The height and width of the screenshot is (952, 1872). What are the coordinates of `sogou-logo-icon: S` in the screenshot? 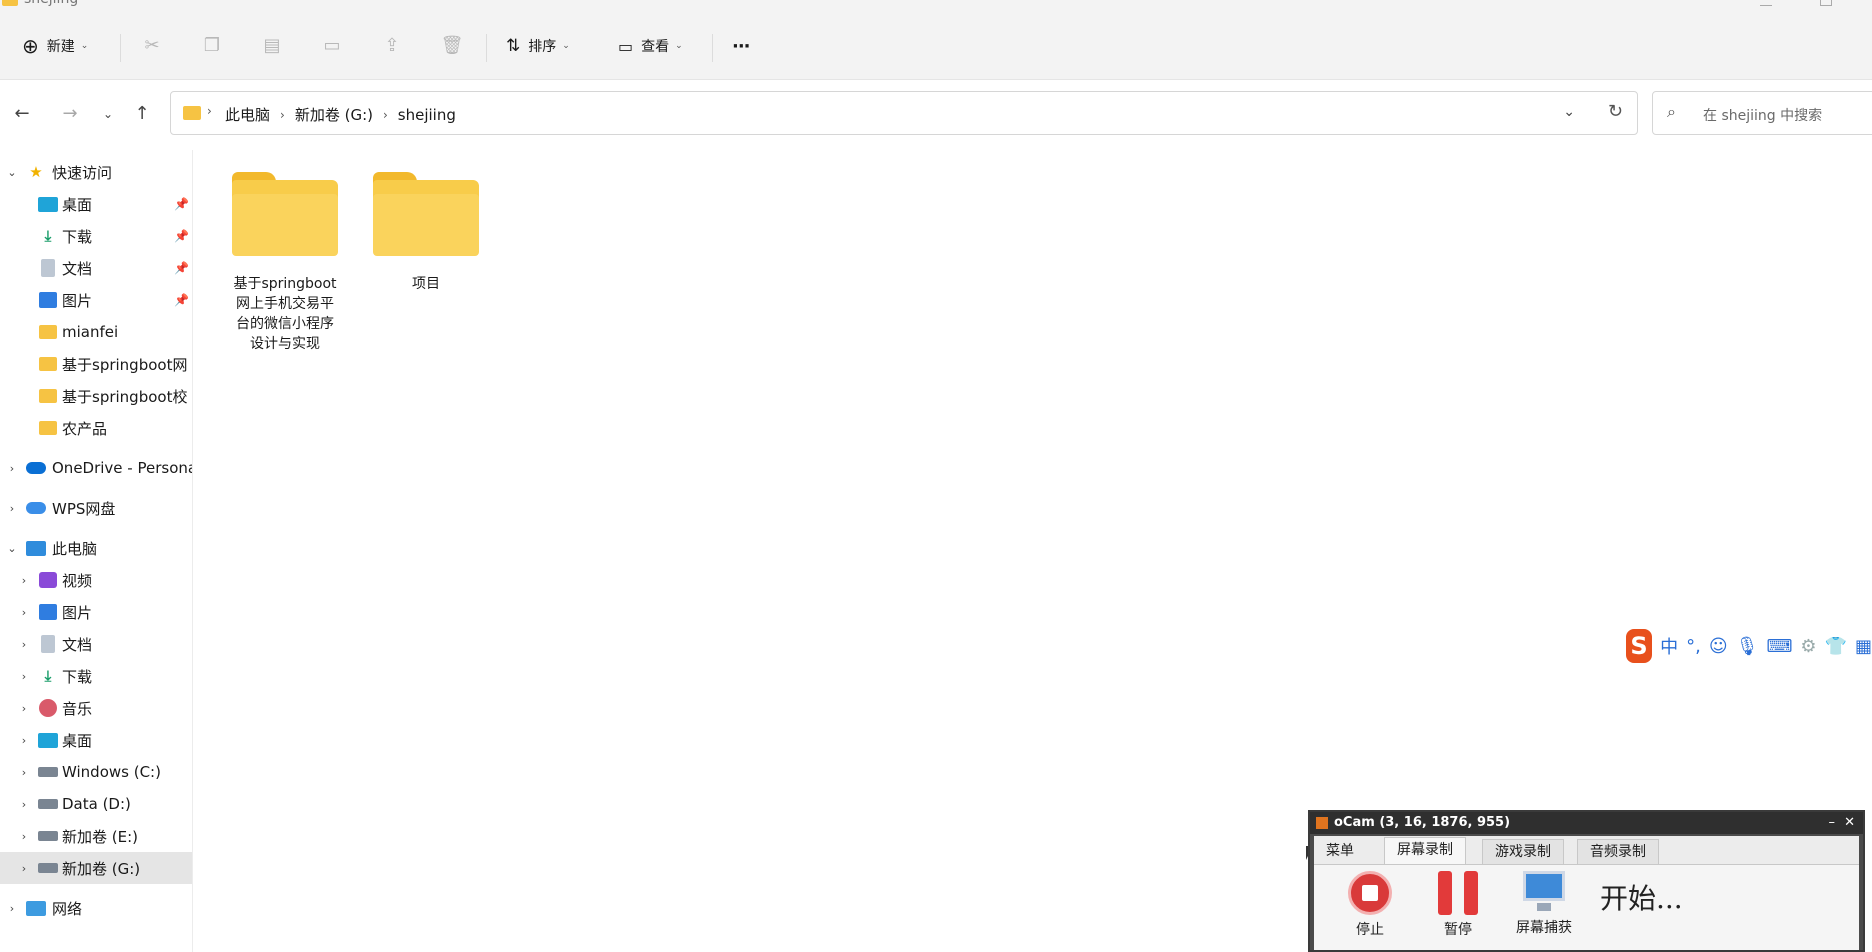 It's located at (1639, 646).